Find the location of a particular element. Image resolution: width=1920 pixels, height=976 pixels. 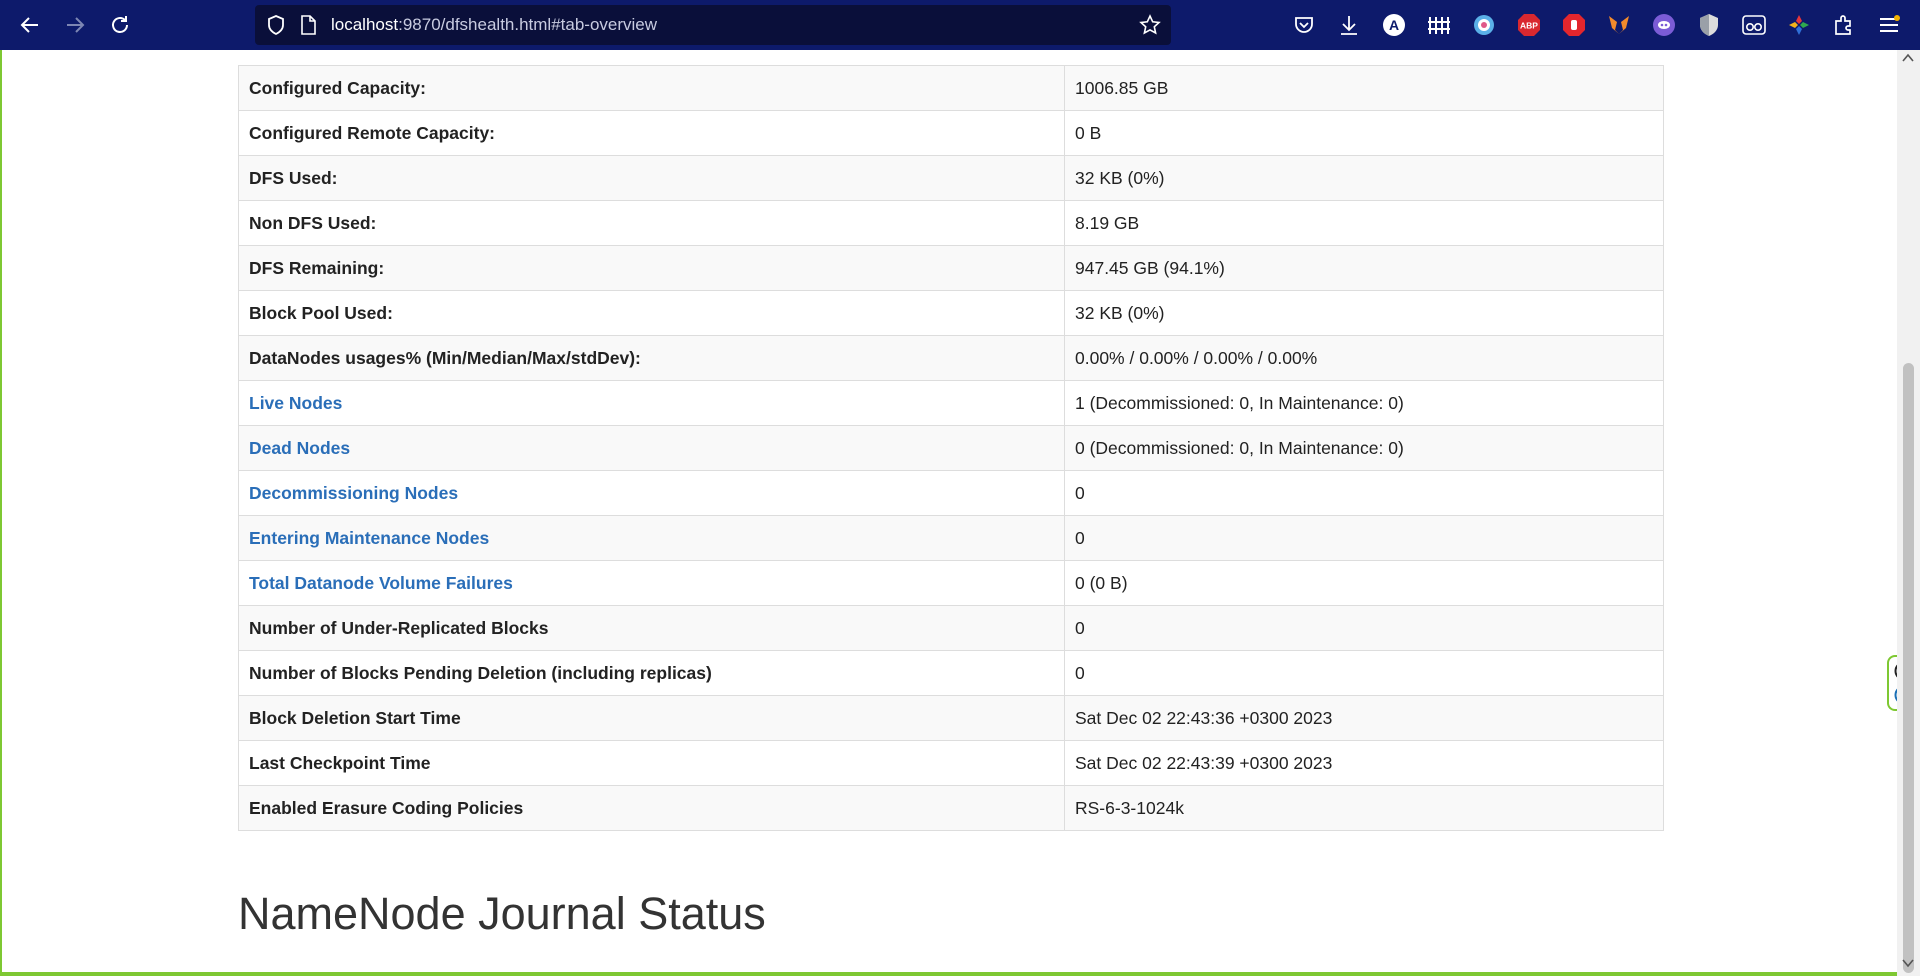

table-row: Non DFS Used: 8.19 GB is located at coordinates (951, 223).